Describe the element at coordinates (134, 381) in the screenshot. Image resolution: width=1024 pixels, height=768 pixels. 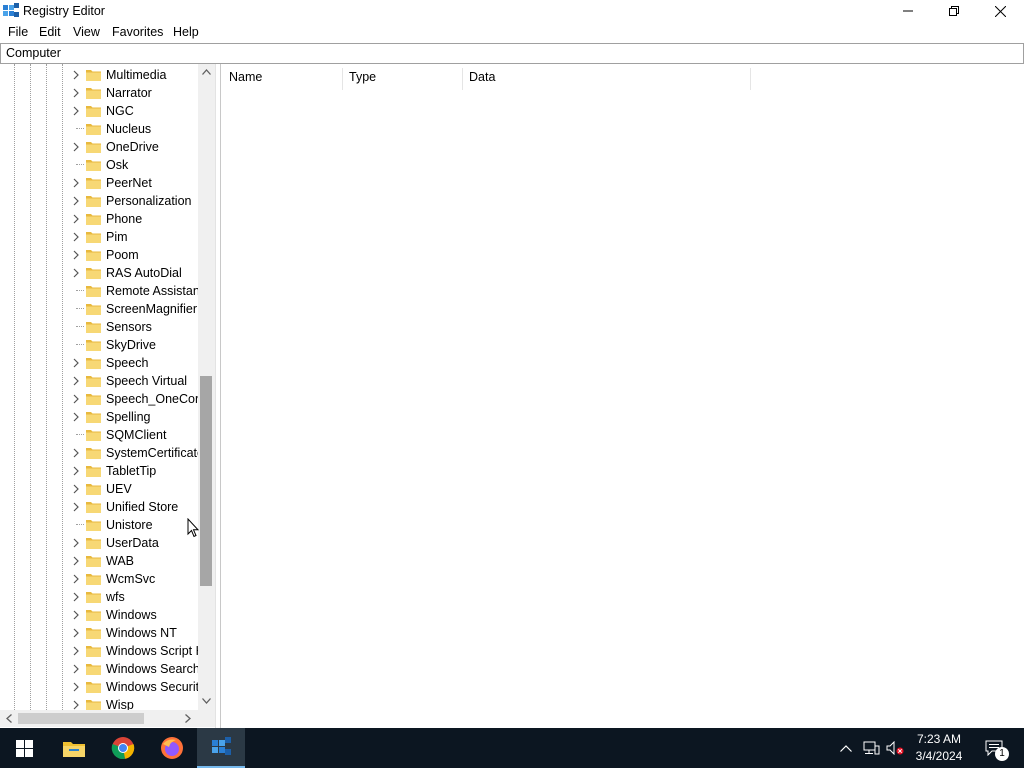
I see `tree-item: Speech Virtual` at that location.